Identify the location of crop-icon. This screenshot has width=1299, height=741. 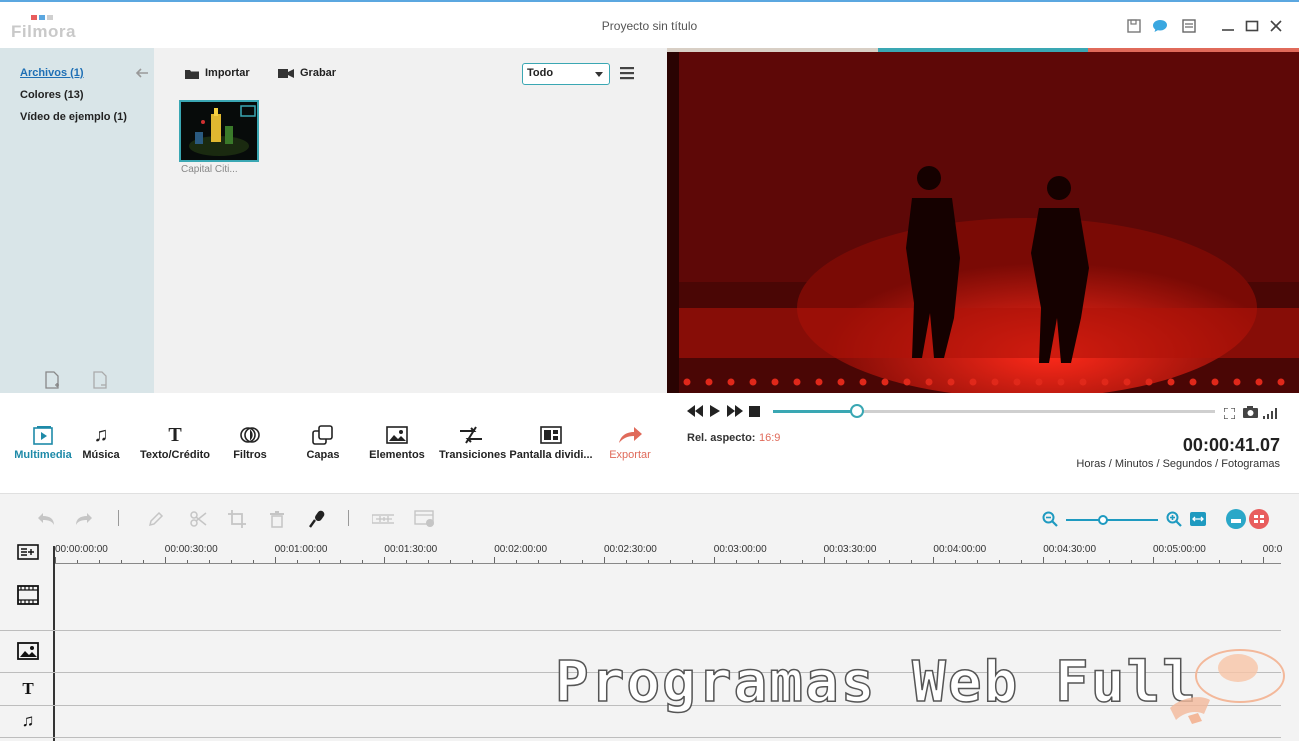
(237, 519).